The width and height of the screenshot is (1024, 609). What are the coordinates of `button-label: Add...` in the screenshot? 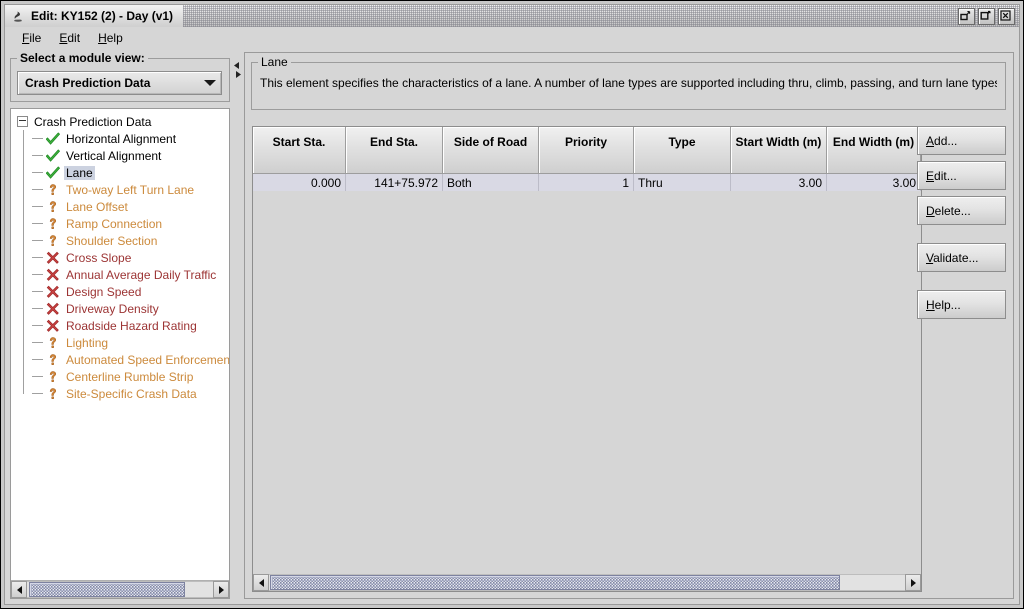 It's located at (942, 140).